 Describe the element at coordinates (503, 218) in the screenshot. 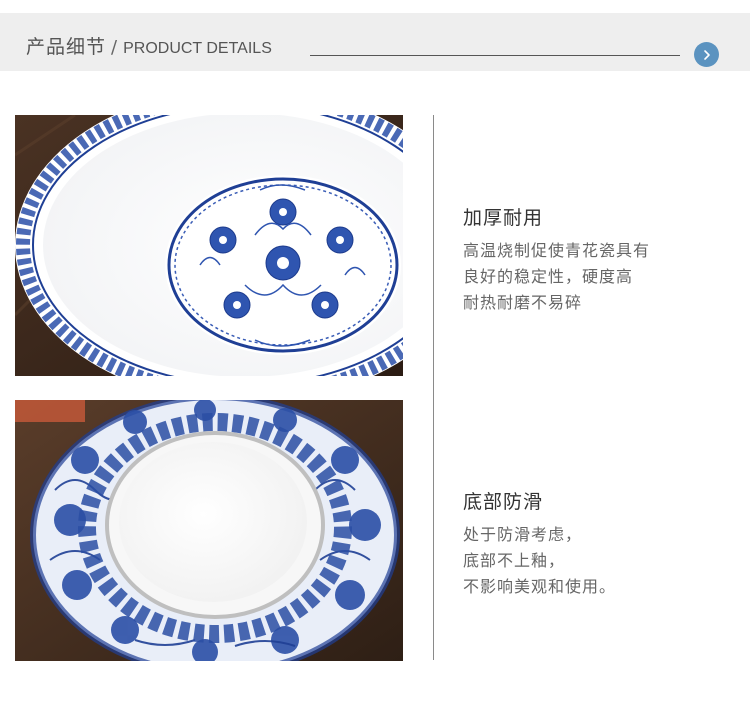

I see `feature-title: 加厚耐用` at that location.